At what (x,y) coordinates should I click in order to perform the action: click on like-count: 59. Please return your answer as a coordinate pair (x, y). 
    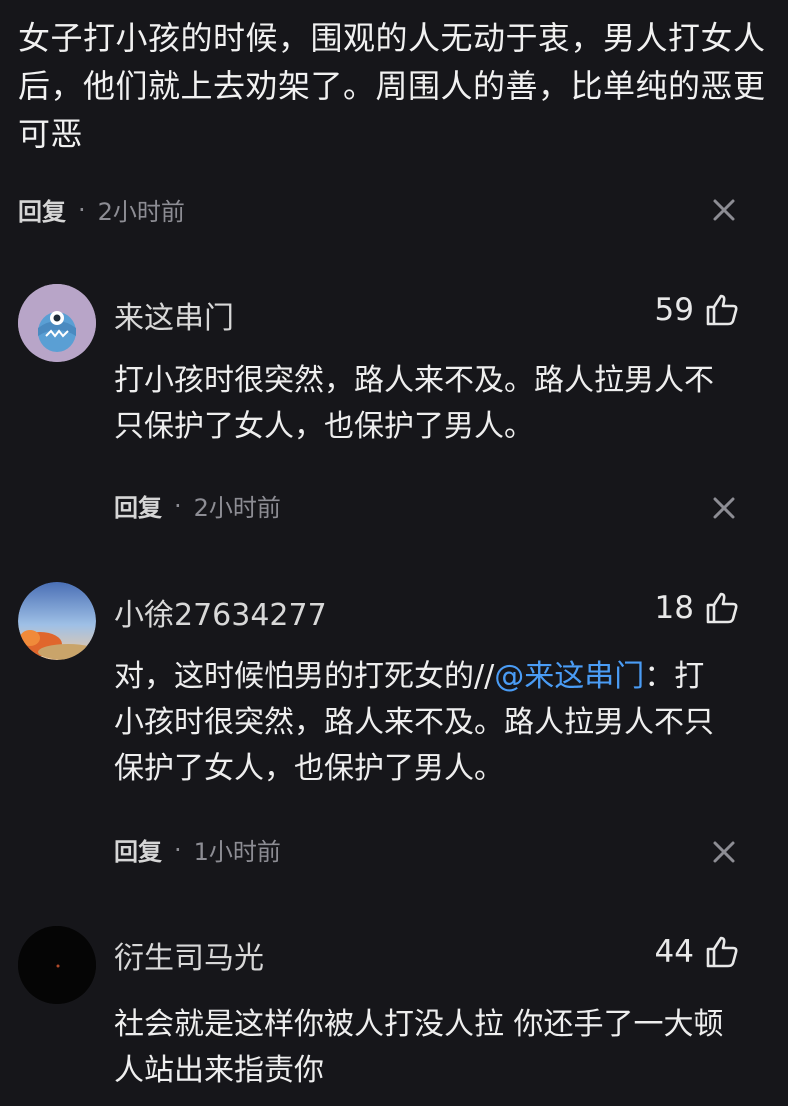
    Looking at the image, I should click on (697, 310).